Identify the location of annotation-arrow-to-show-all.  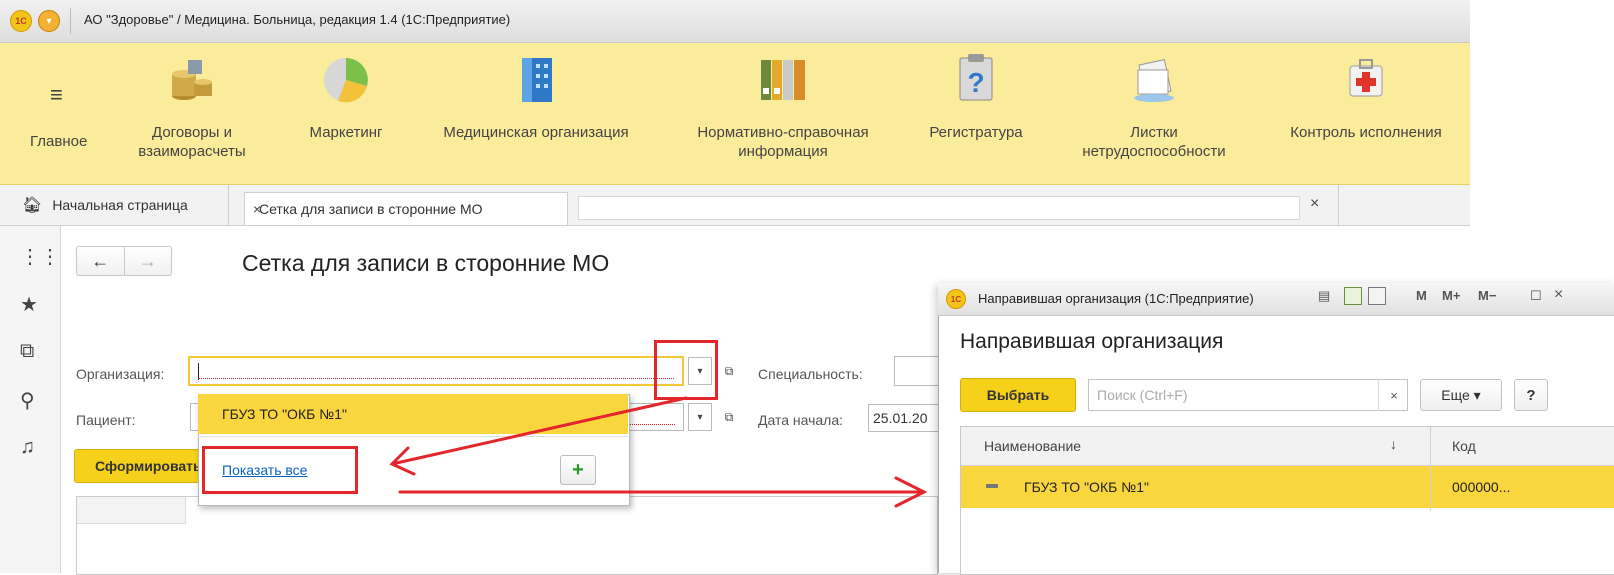
(538, 436).